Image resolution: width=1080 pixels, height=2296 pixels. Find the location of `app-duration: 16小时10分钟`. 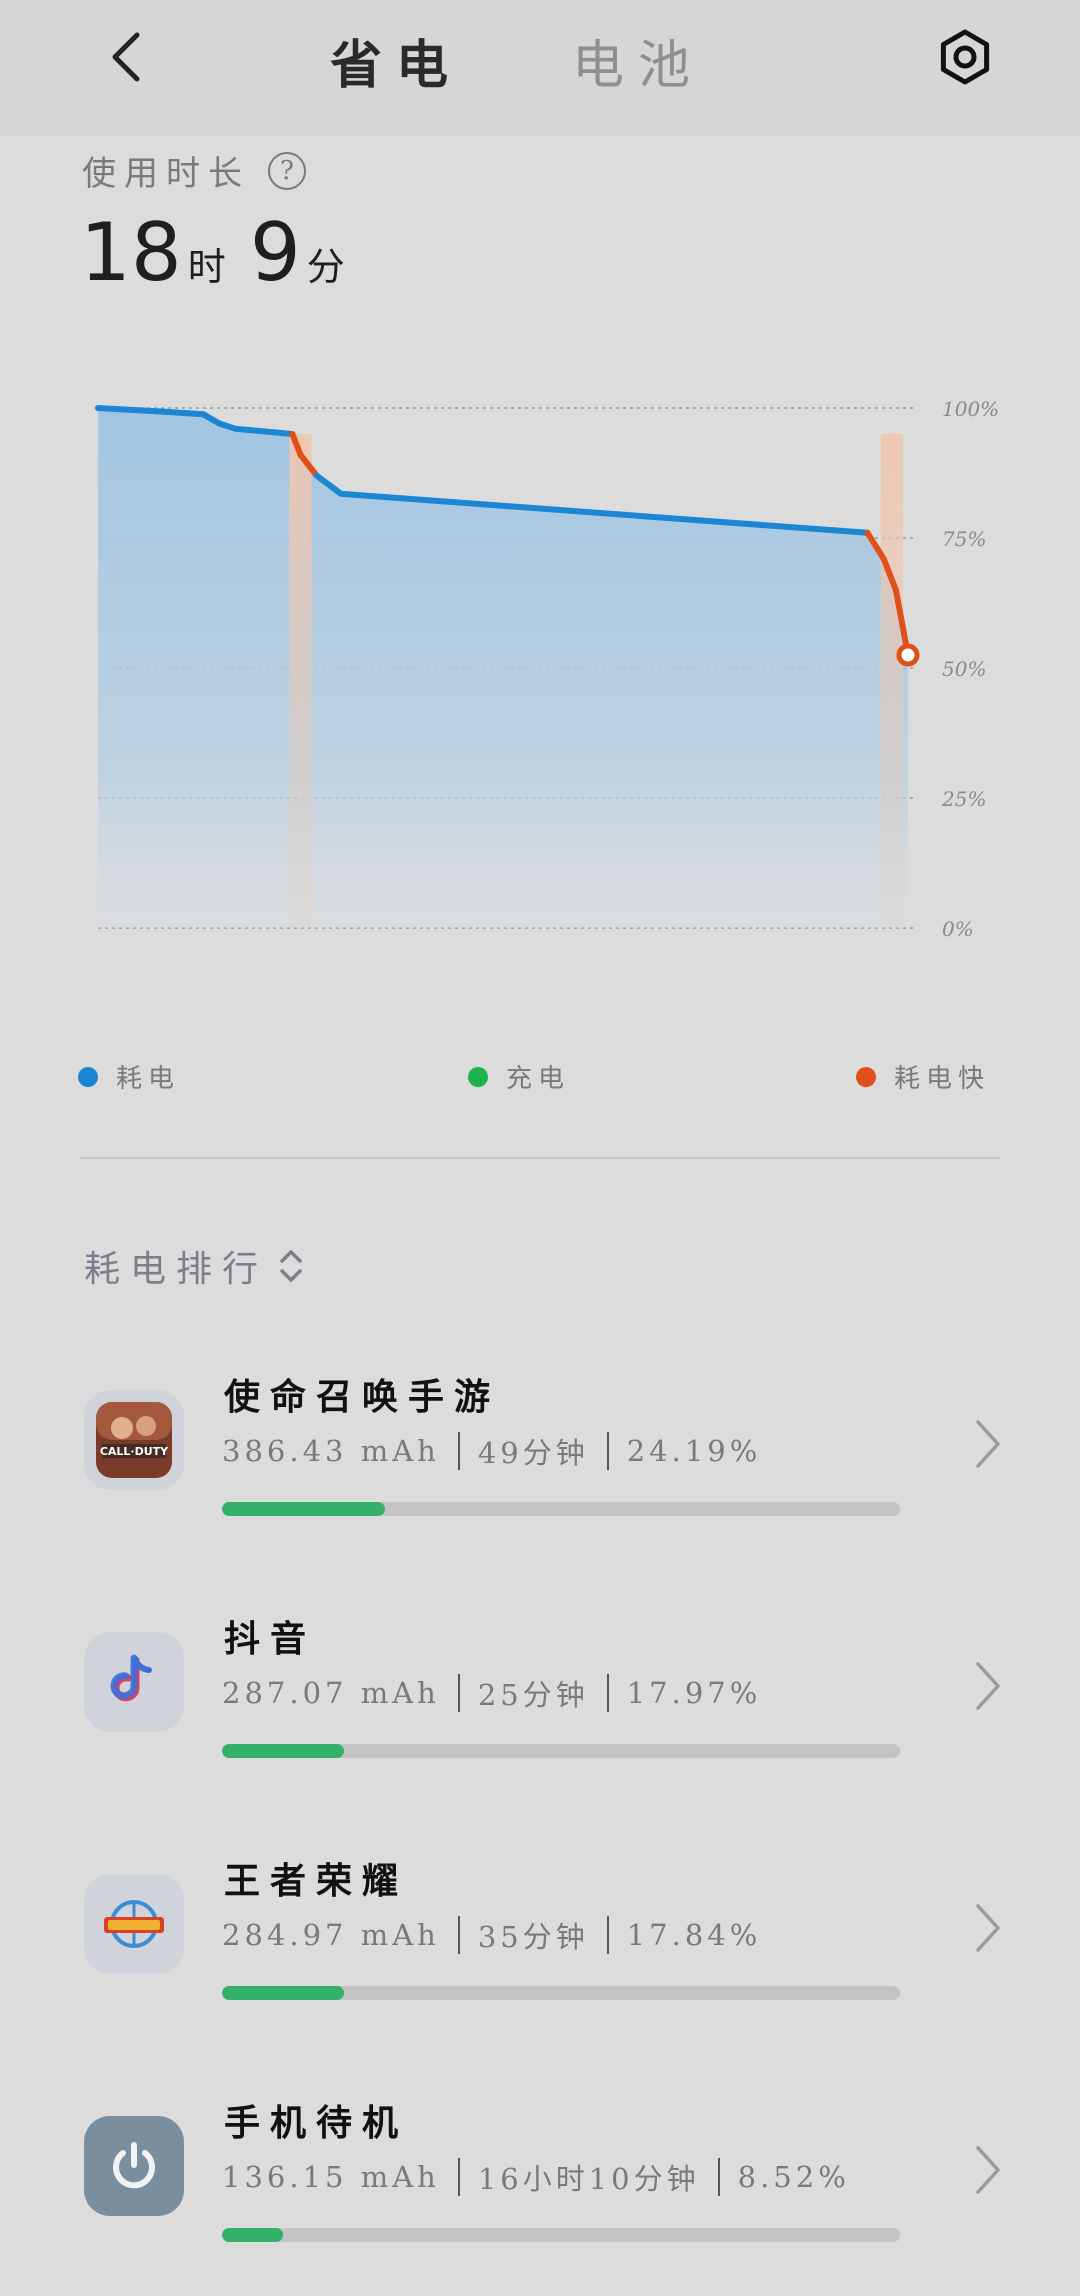

app-duration: 16小时10分钟 is located at coordinates (588, 2179).